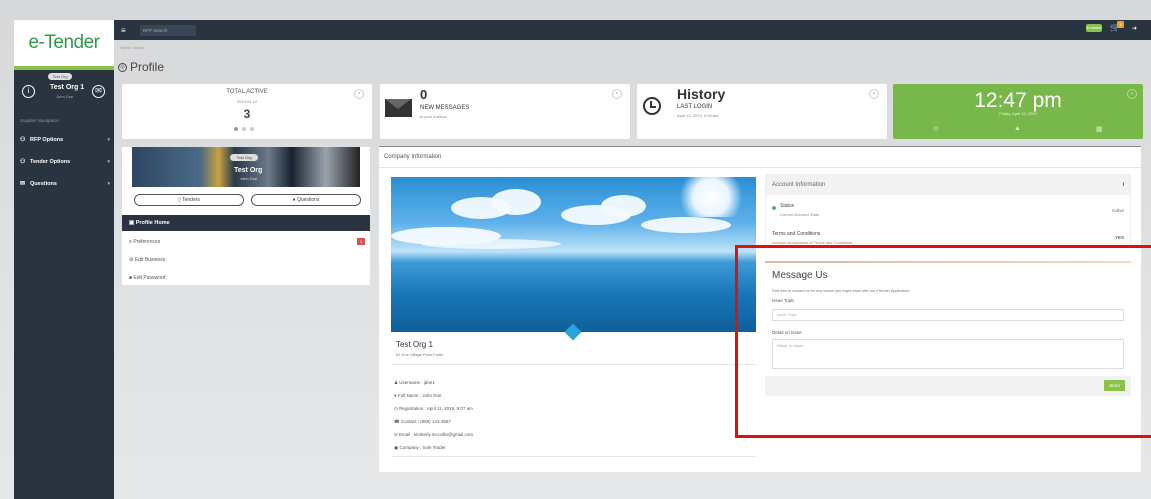 This screenshot has height=499, width=1151. What do you see at coordinates (60, 76) in the screenshot?
I see `sidebar-org-badge: Test Org` at bounding box center [60, 76].